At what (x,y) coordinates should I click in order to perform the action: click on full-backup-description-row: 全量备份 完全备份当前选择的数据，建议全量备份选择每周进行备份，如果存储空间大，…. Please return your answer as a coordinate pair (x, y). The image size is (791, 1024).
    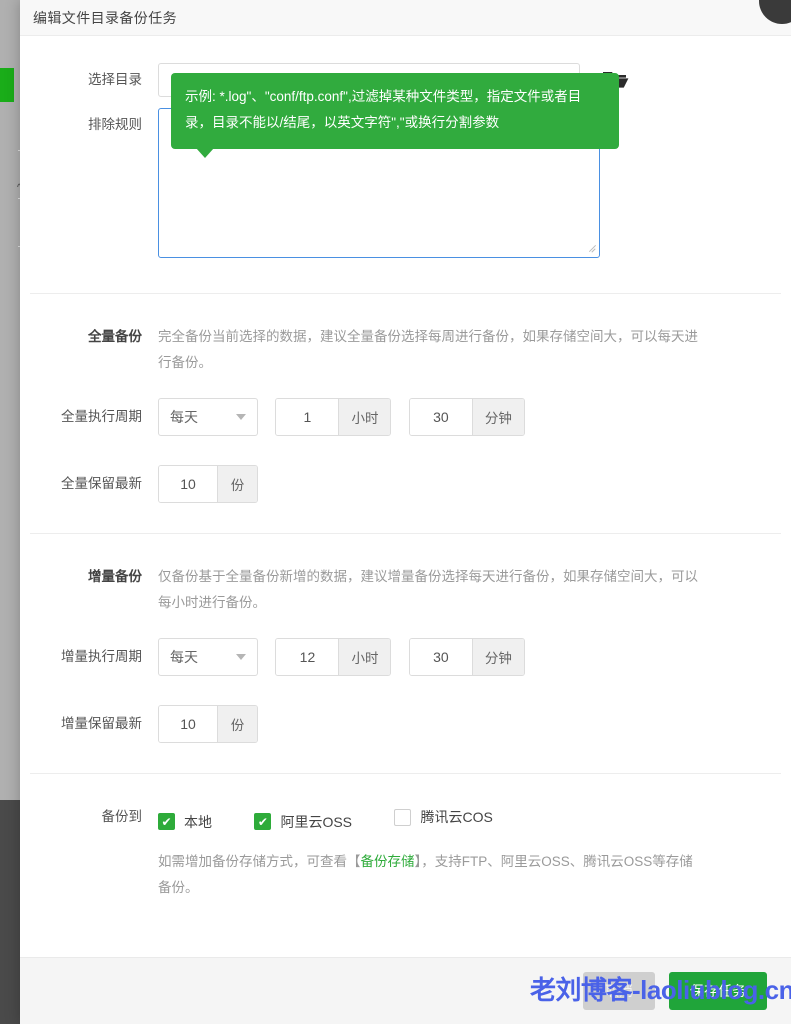
    Looking at the image, I should click on (405, 348).